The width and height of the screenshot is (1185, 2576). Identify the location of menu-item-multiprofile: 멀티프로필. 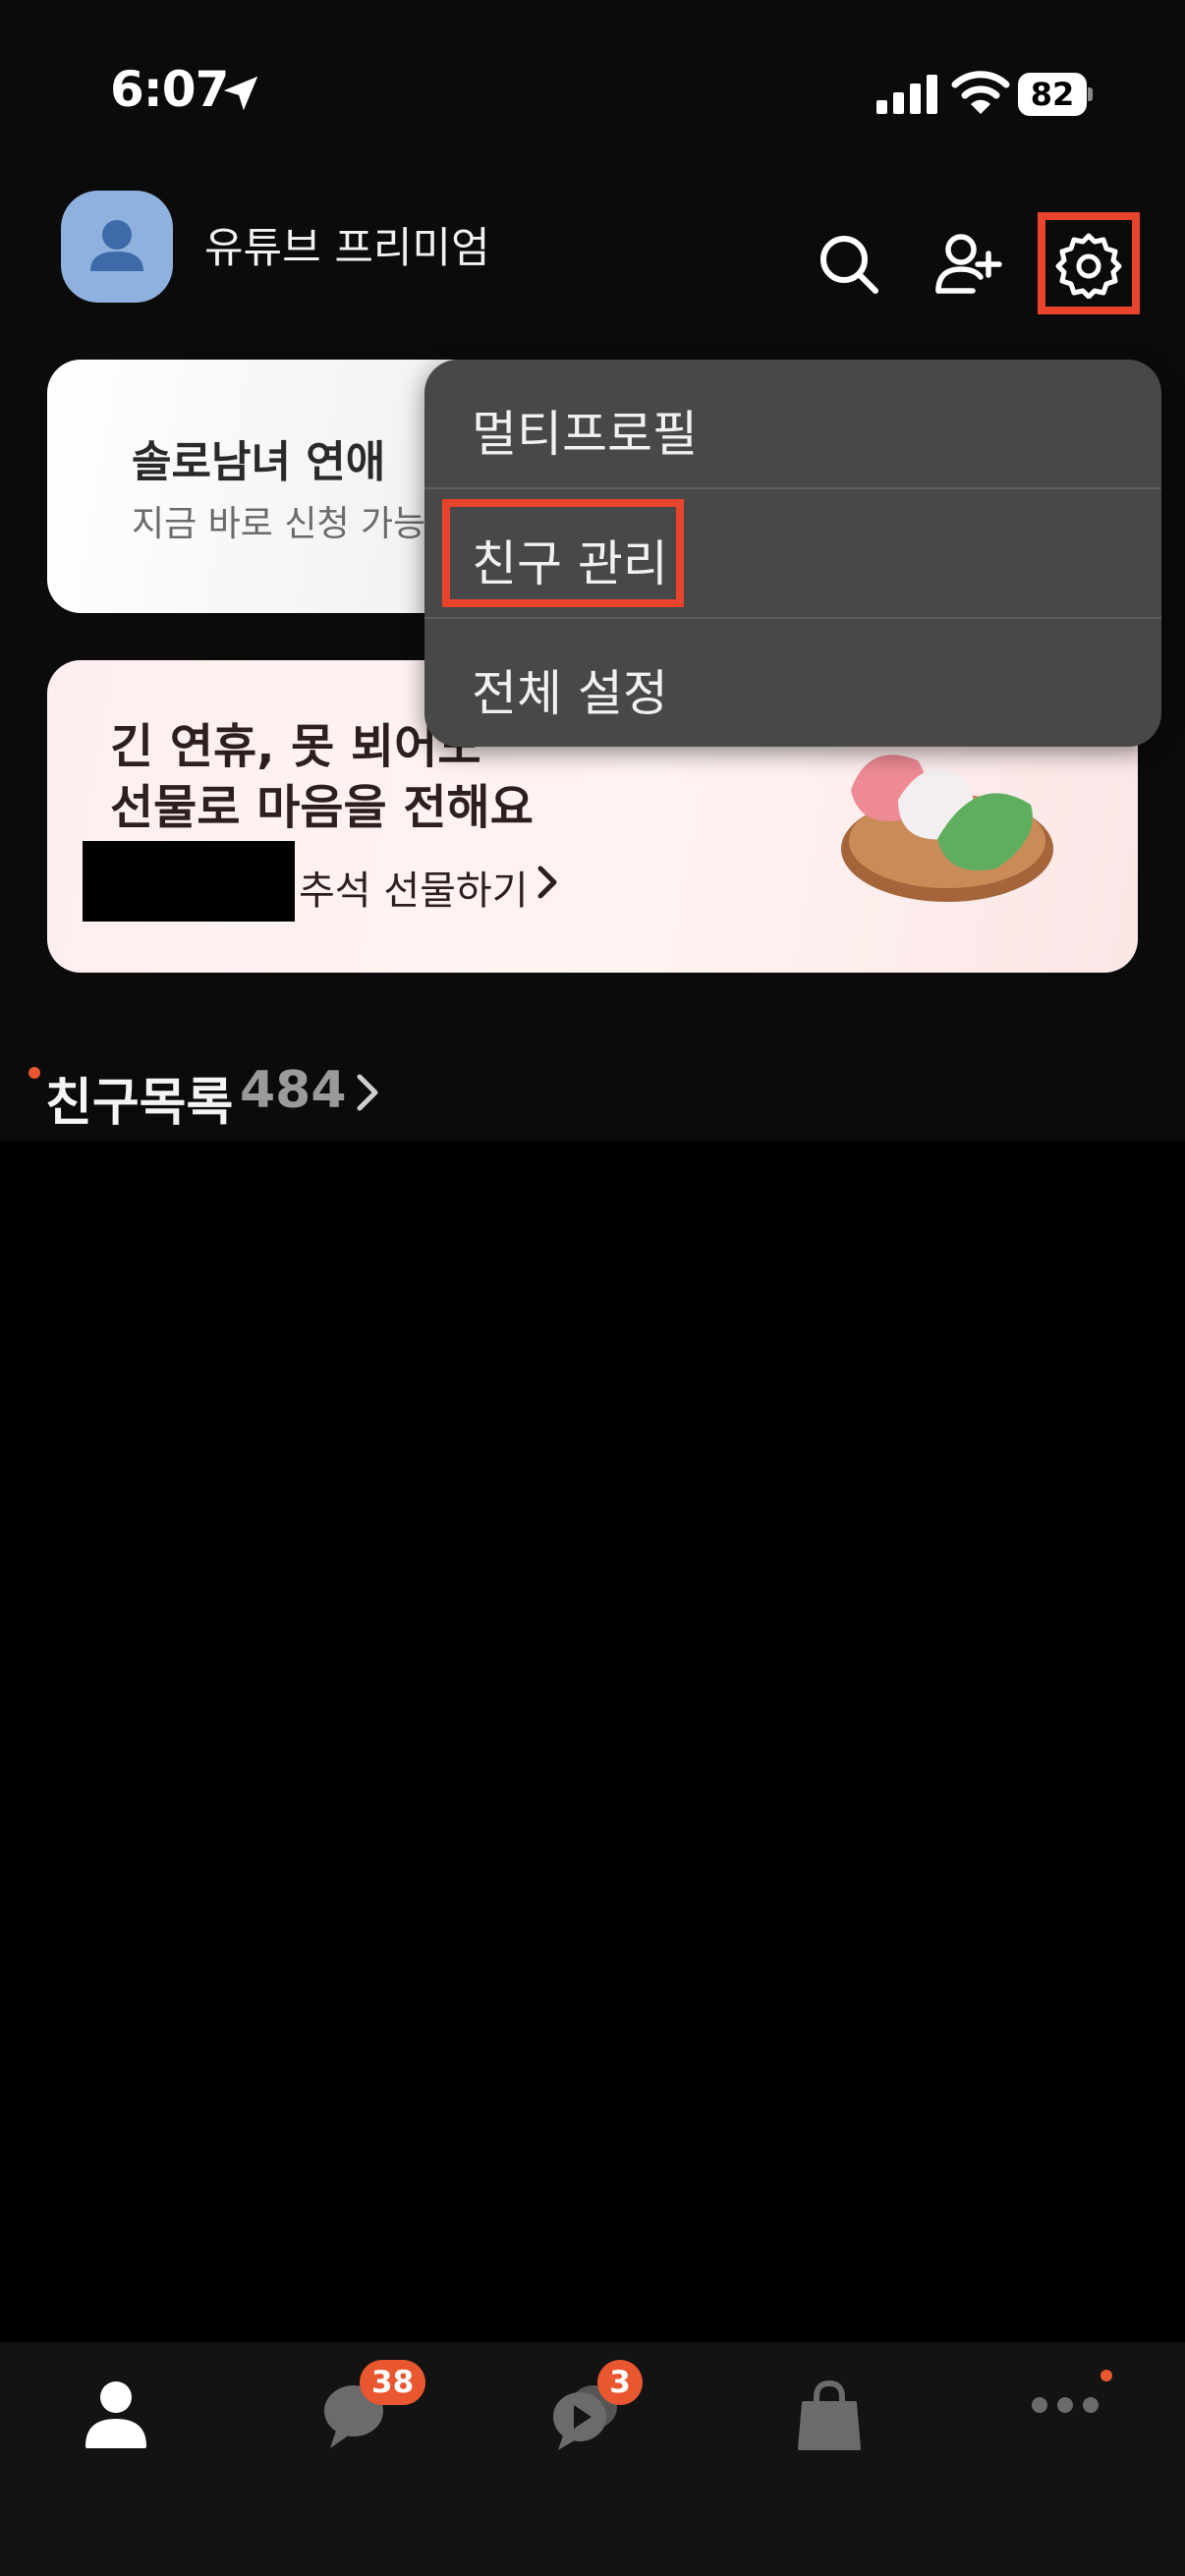
(792, 423).